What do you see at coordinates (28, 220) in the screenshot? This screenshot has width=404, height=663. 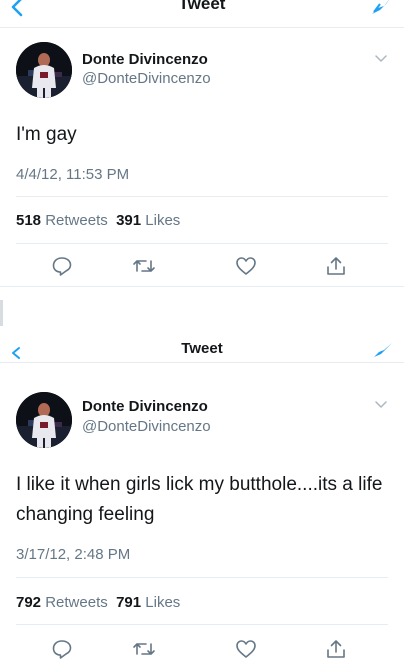 I see `retweets-count: 518` at bounding box center [28, 220].